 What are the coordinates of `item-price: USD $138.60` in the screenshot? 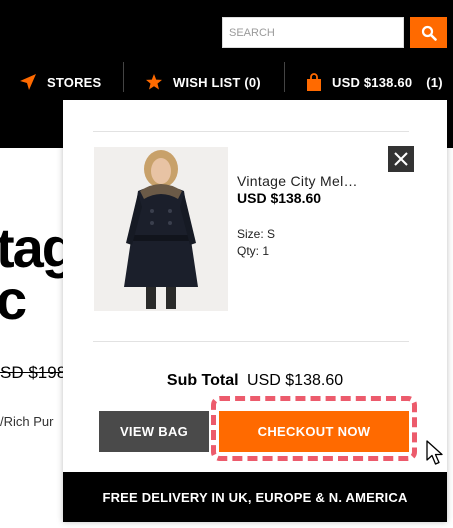 It's located at (279, 198).